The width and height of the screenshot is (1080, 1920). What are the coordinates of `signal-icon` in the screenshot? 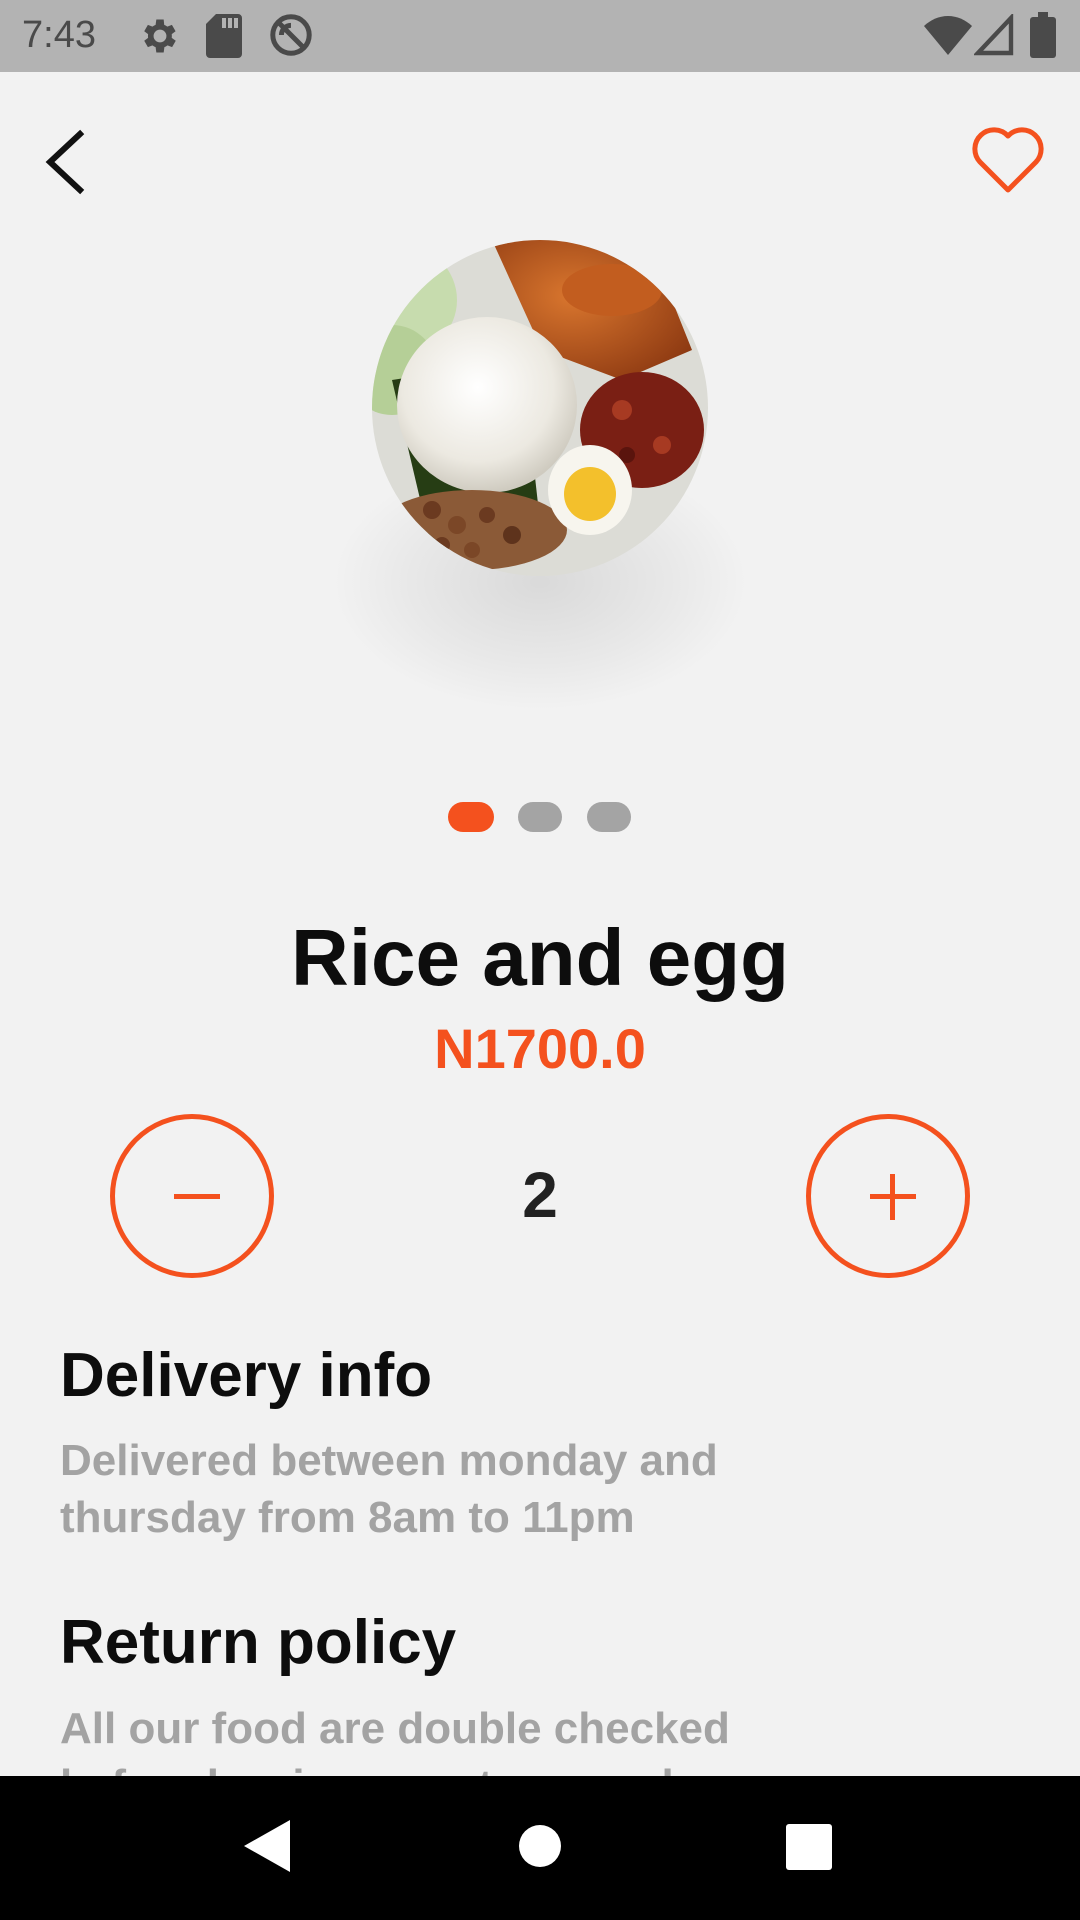 It's located at (993, 36).